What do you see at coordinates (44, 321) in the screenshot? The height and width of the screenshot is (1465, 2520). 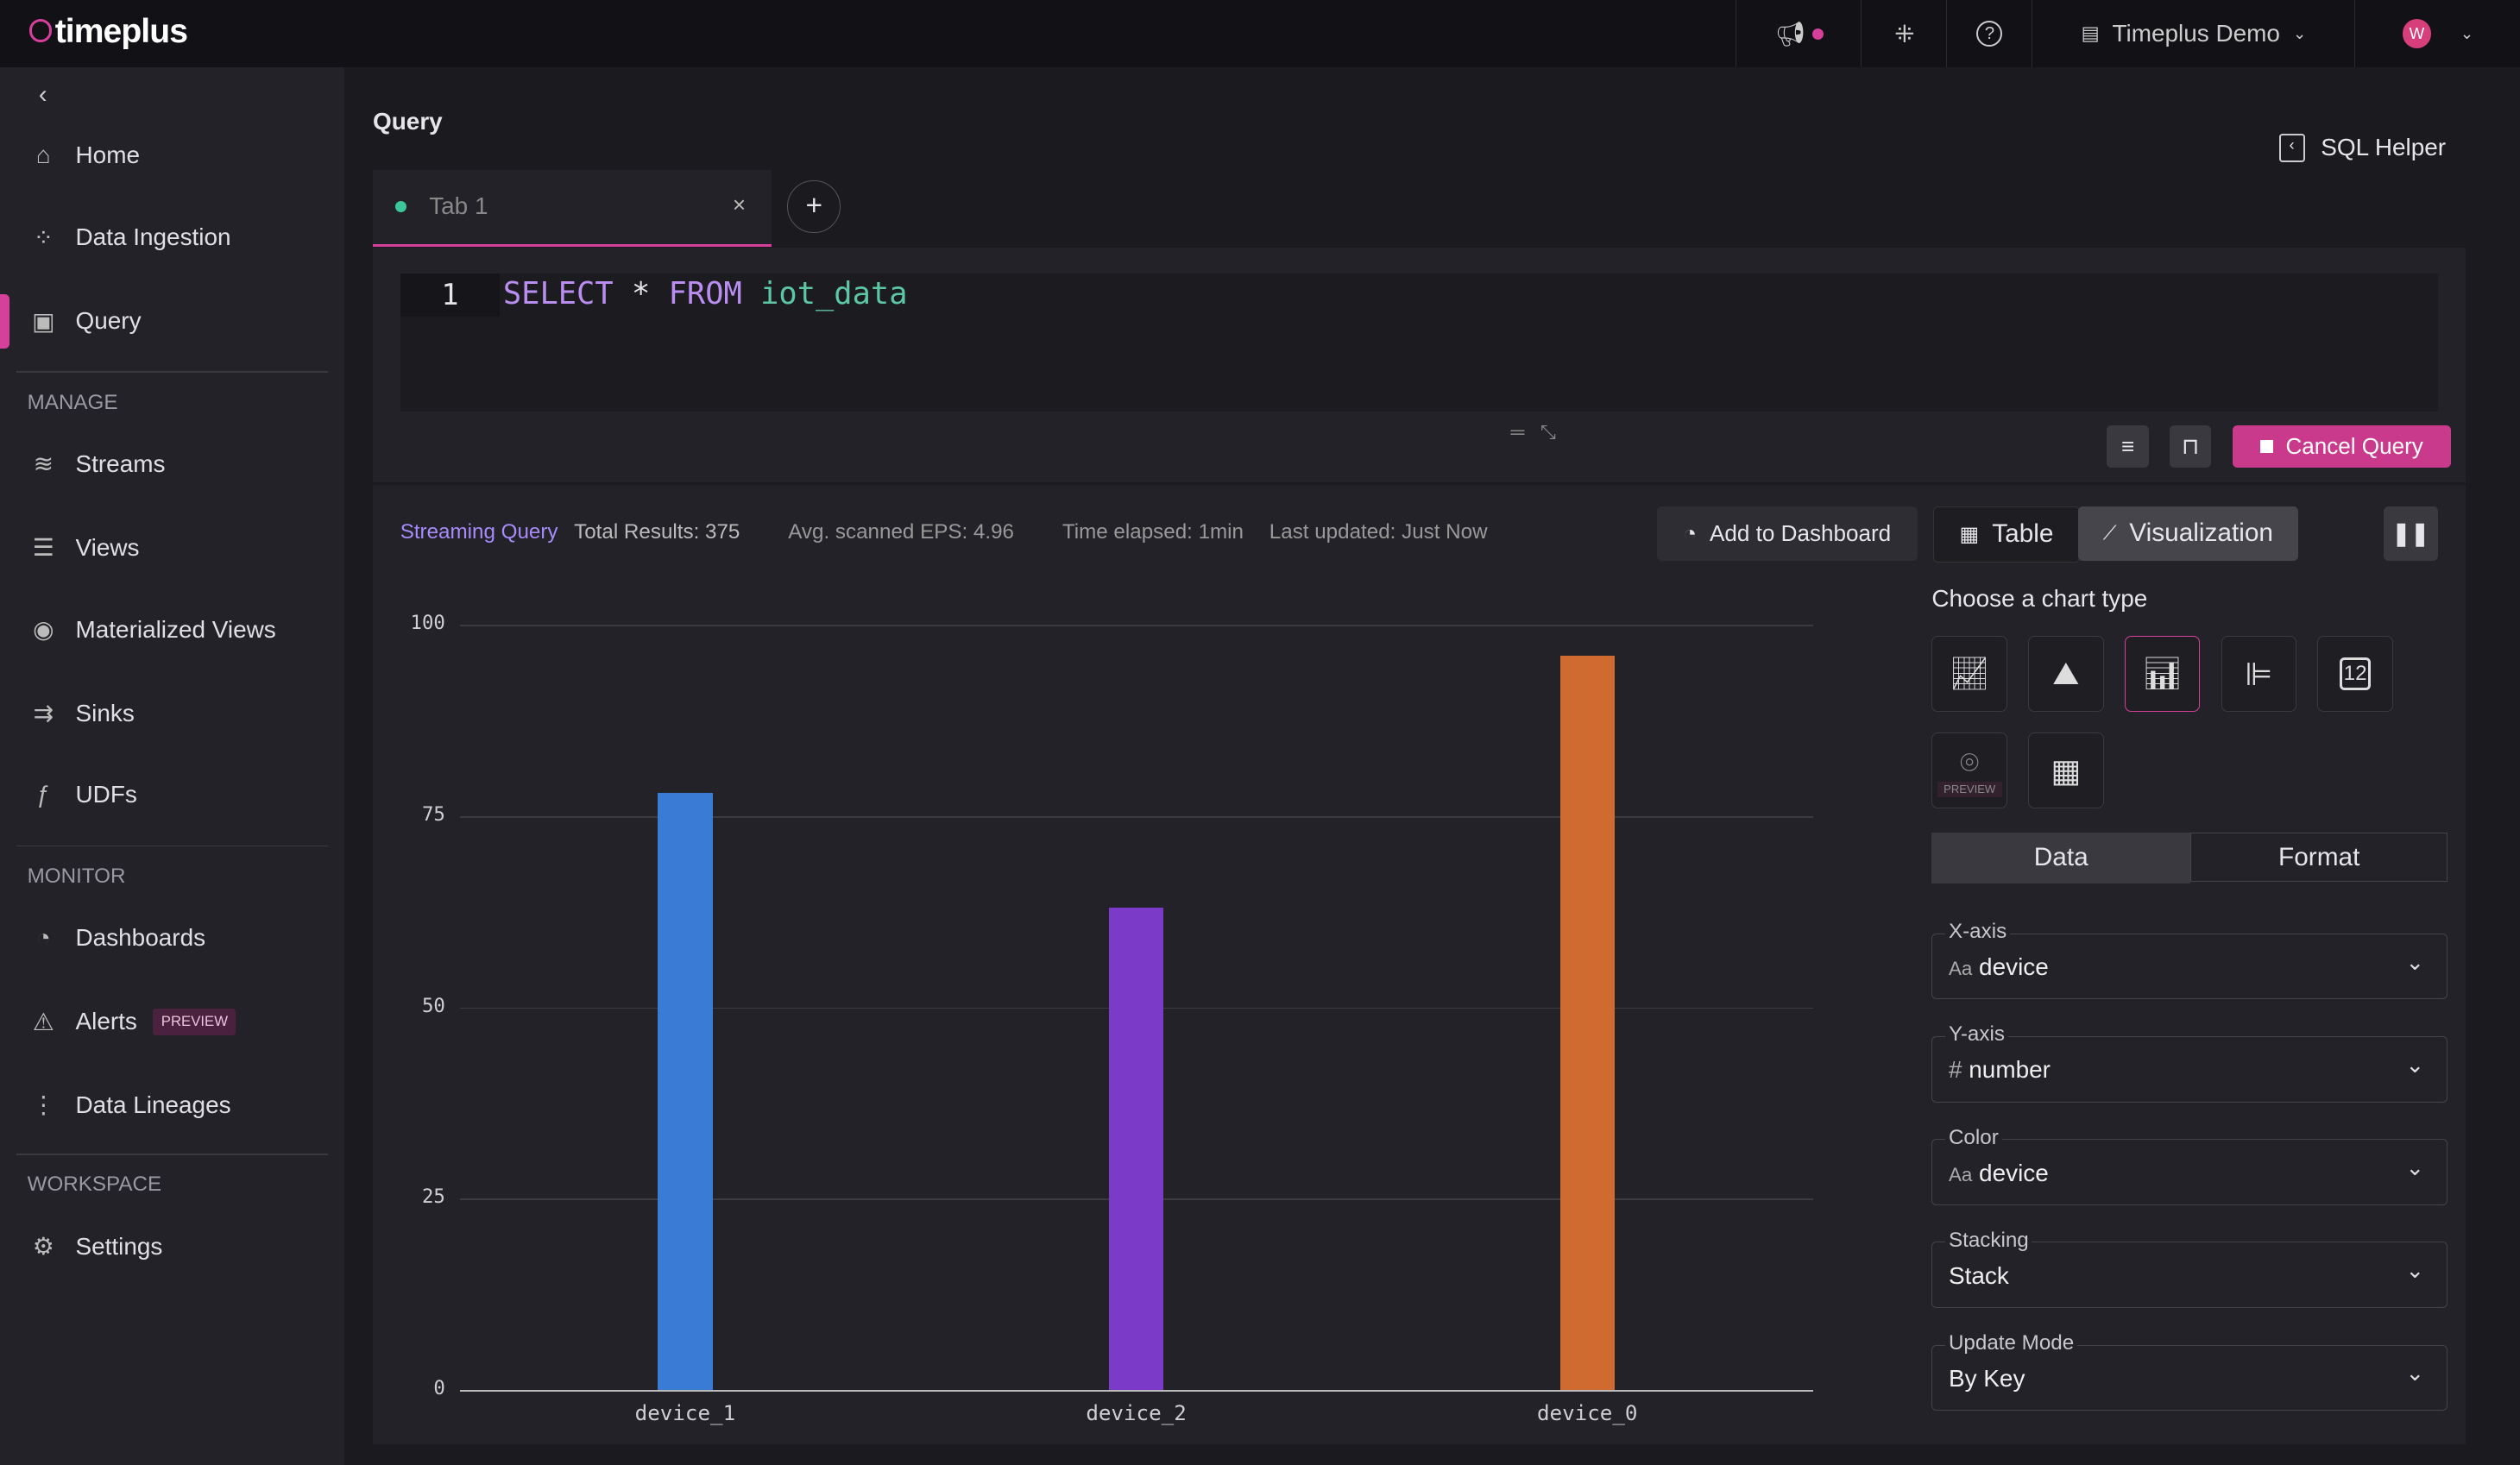 I see `query-icon: ▣` at bounding box center [44, 321].